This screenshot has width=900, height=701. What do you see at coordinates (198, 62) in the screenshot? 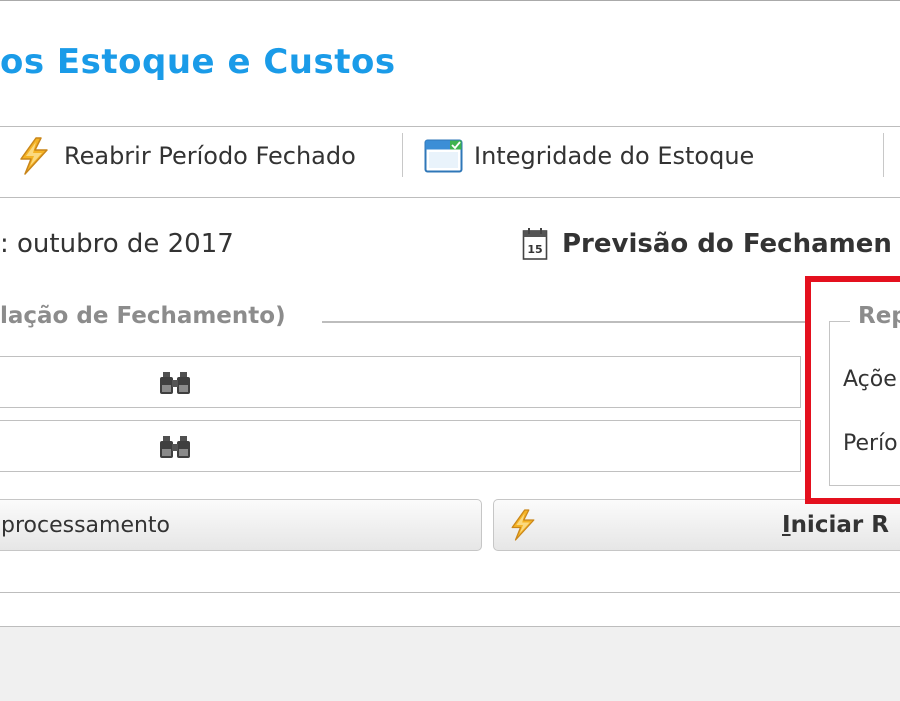
I see `page-title: os Estoque e Custos` at bounding box center [198, 62].